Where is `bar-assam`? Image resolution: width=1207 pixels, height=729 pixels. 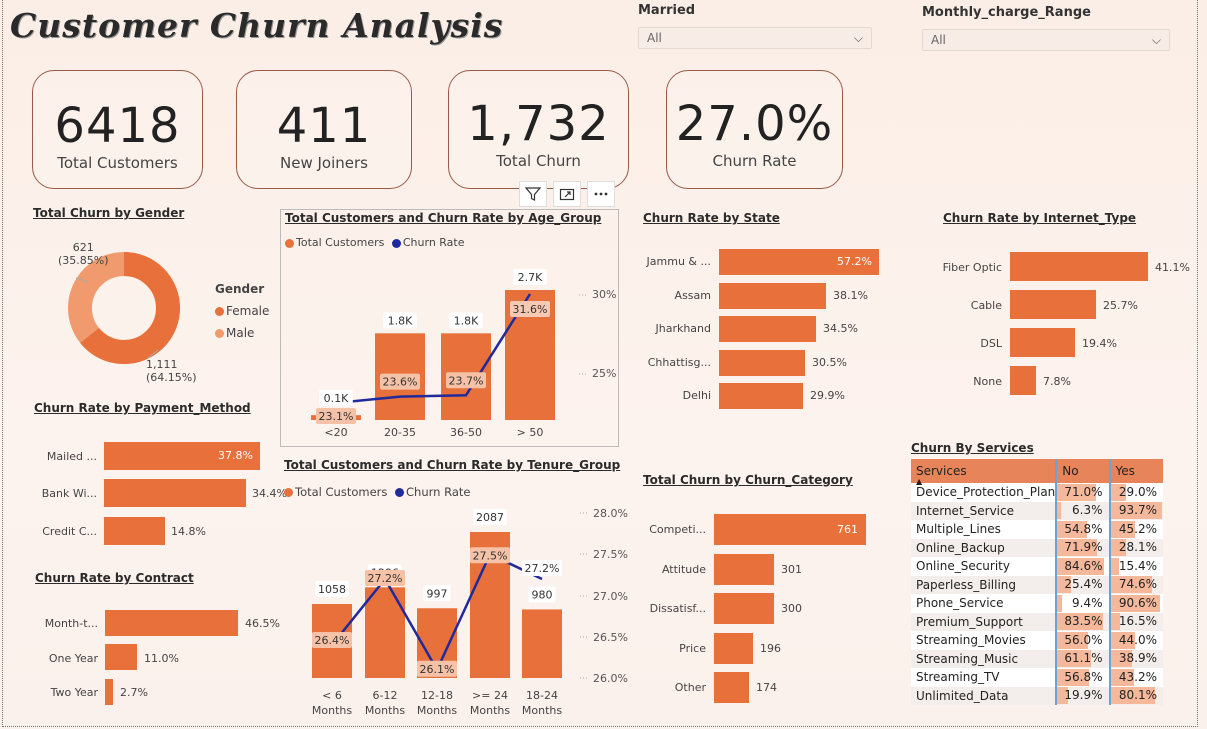 bar-assam is located at coordinates (772, 296).